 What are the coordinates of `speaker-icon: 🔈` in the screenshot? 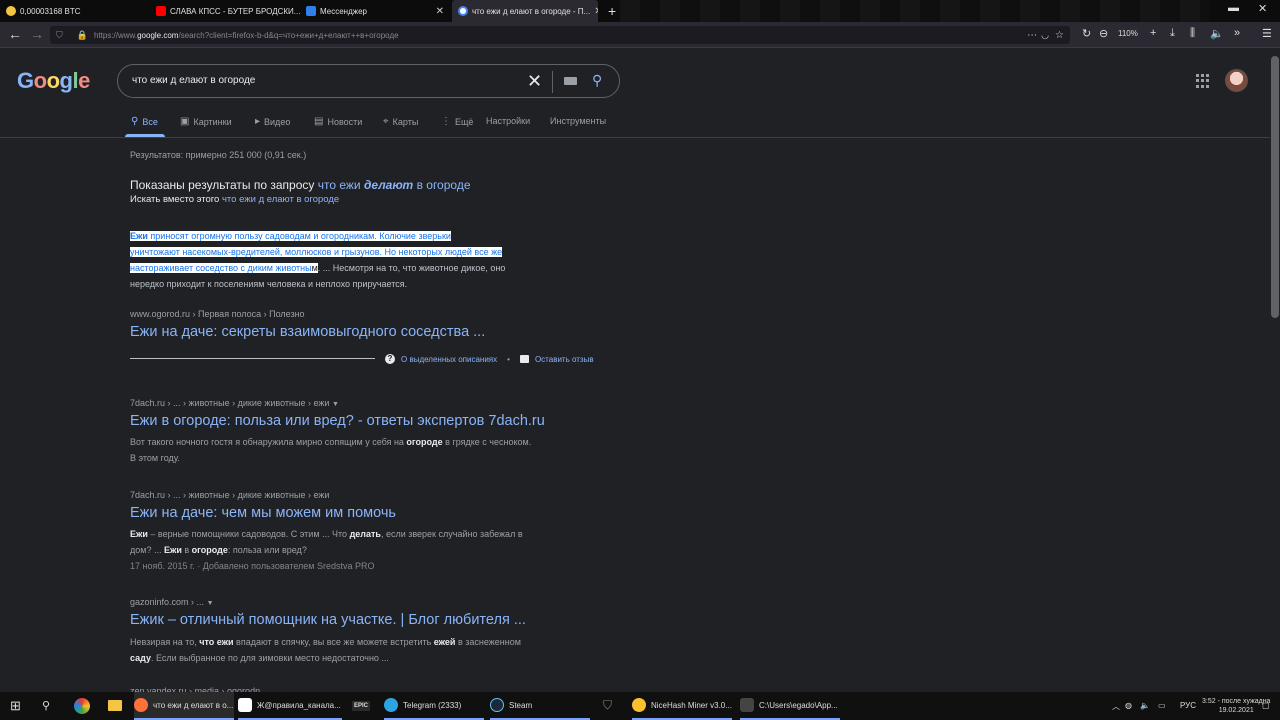 It's located at (1217, 33).